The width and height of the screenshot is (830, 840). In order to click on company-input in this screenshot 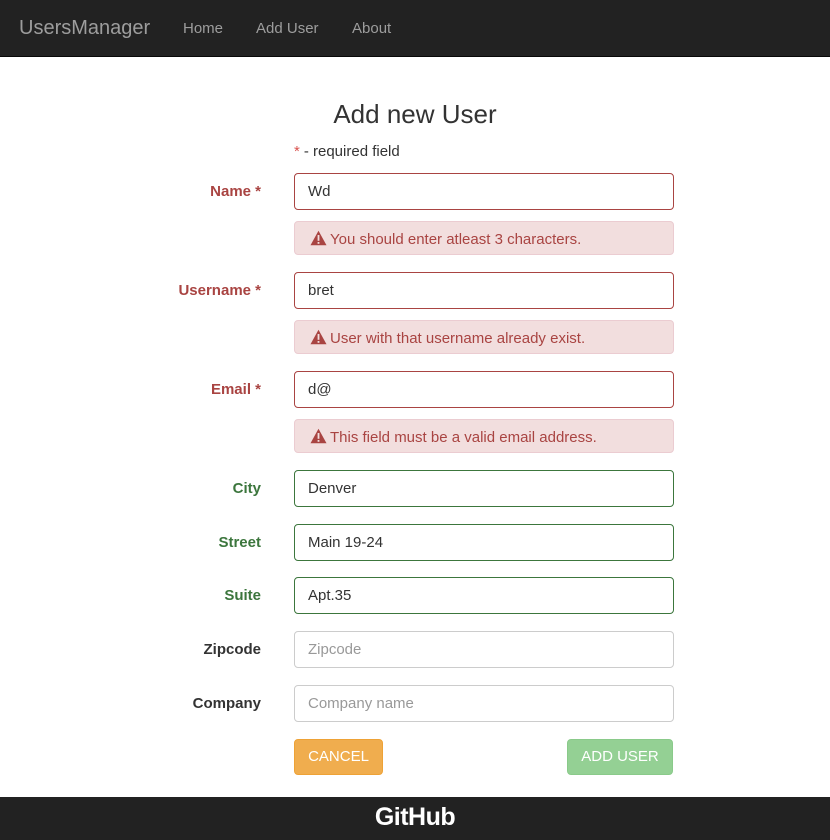, I will do `click(484, 703)`.